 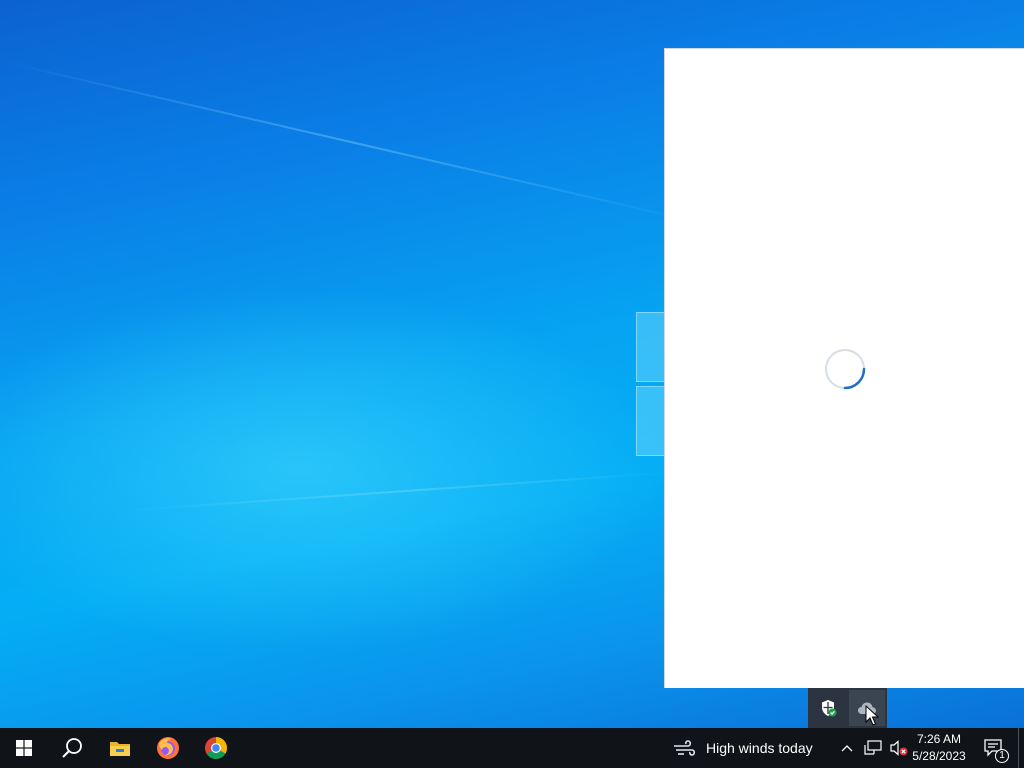 I want to click on clock-date: 5/28/2023, so click(x=939, y=756).